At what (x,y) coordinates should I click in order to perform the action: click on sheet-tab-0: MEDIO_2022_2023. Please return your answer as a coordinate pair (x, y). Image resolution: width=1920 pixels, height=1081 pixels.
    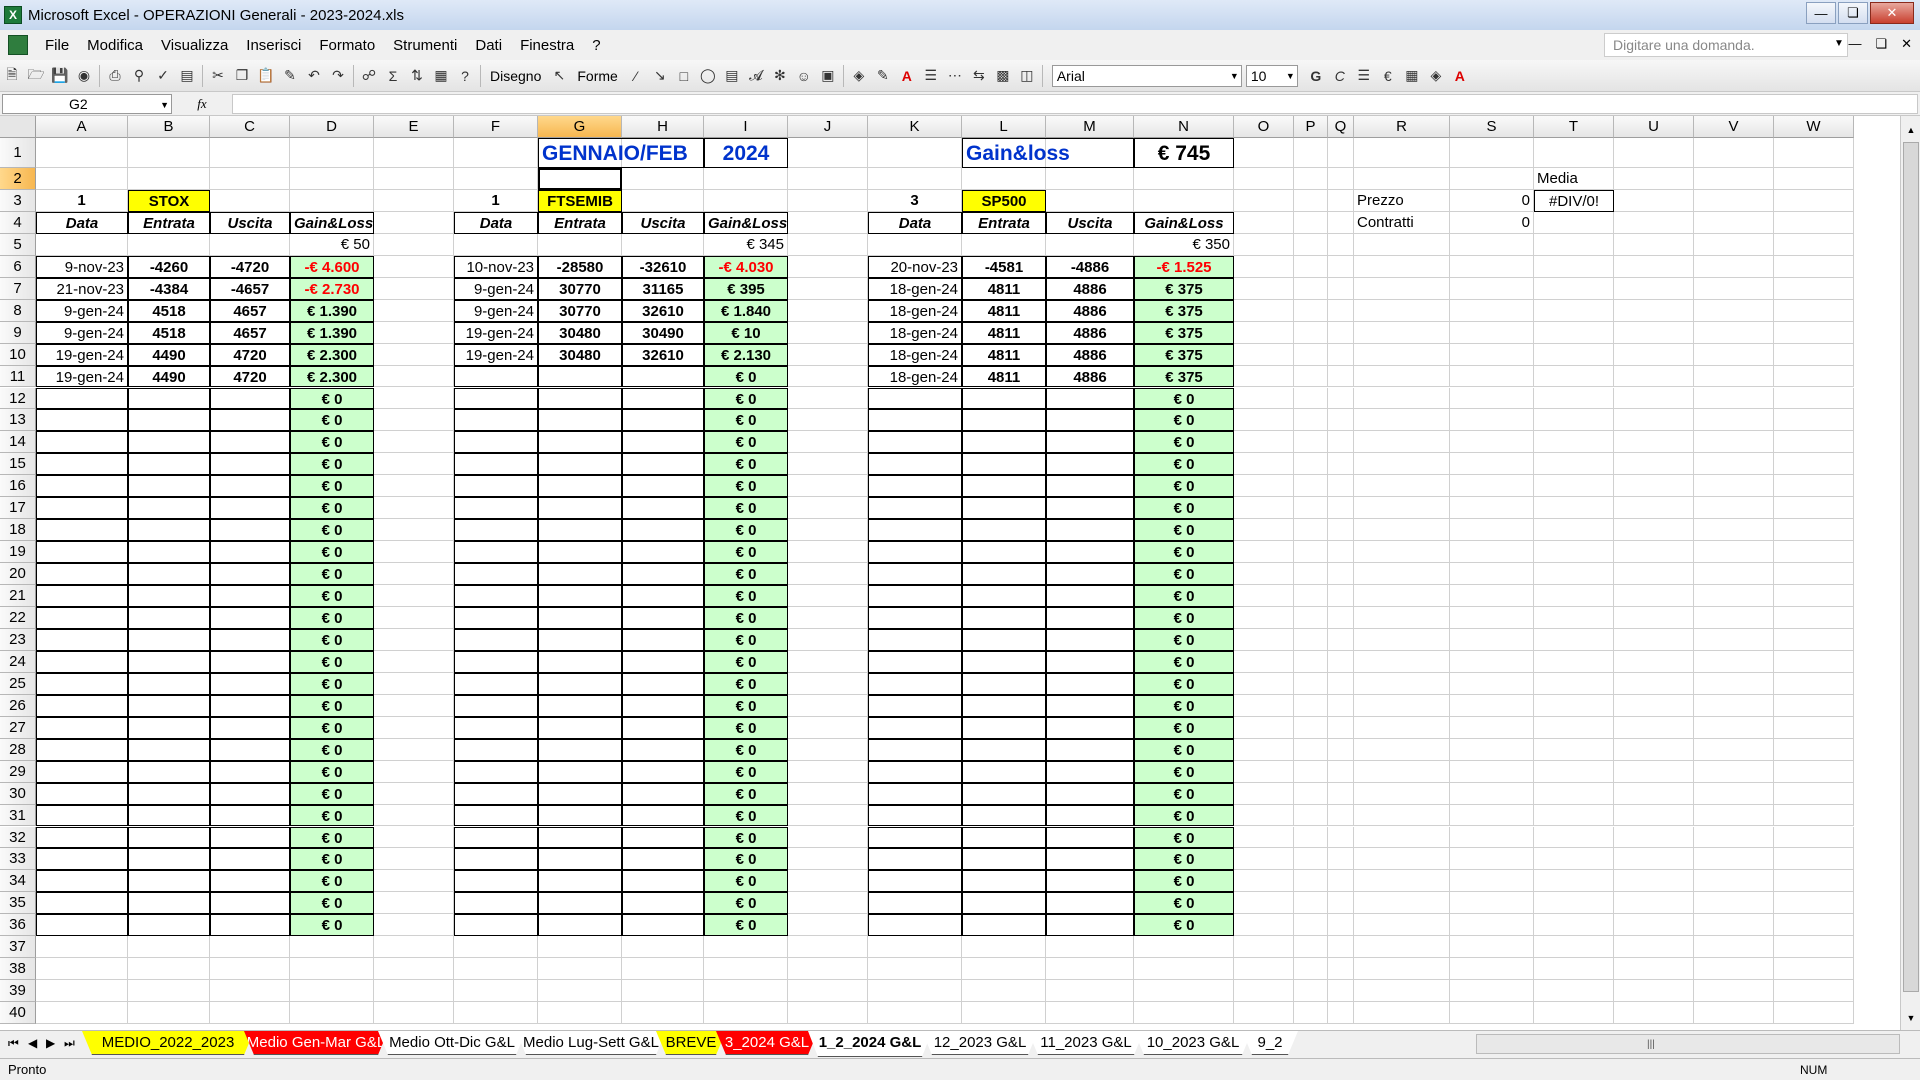
    Looking at the image, I should click on (168, 1043).